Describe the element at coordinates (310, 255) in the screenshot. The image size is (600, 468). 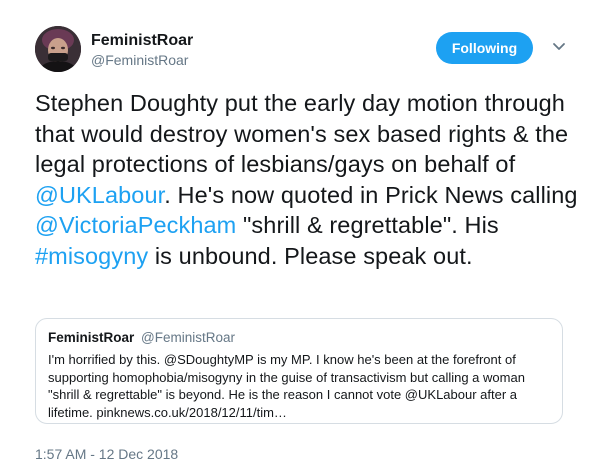
I see `tweet-text-segment: is unbound. Please speak out.` at that location.